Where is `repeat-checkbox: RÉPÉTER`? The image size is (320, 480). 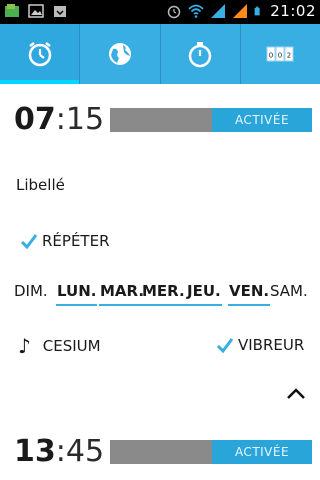
repeat-checkbox: RÉPÉTER is located at coordinates (65, 241).